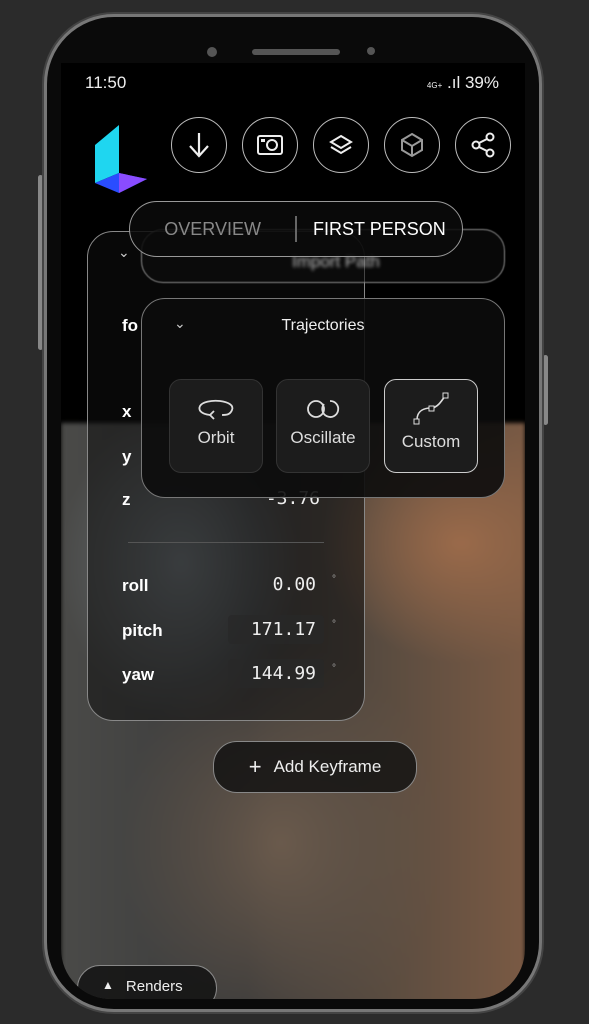  I want to click on fov-label: fo, so click(130, 325).